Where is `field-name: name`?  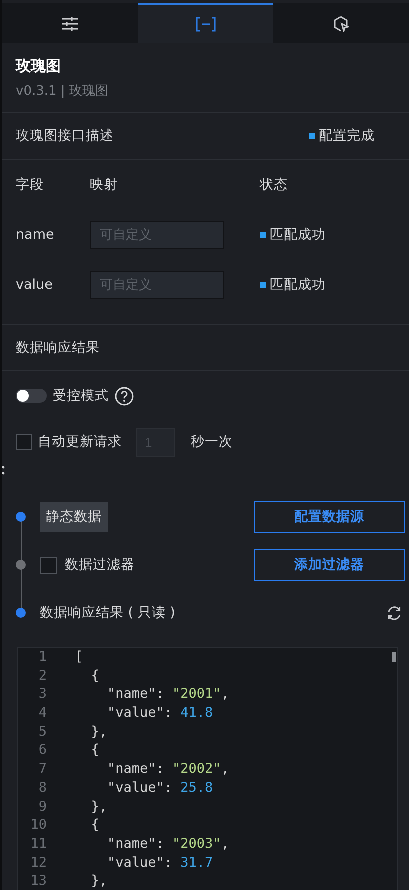
field-name: name is located at coordinates (36, 235).